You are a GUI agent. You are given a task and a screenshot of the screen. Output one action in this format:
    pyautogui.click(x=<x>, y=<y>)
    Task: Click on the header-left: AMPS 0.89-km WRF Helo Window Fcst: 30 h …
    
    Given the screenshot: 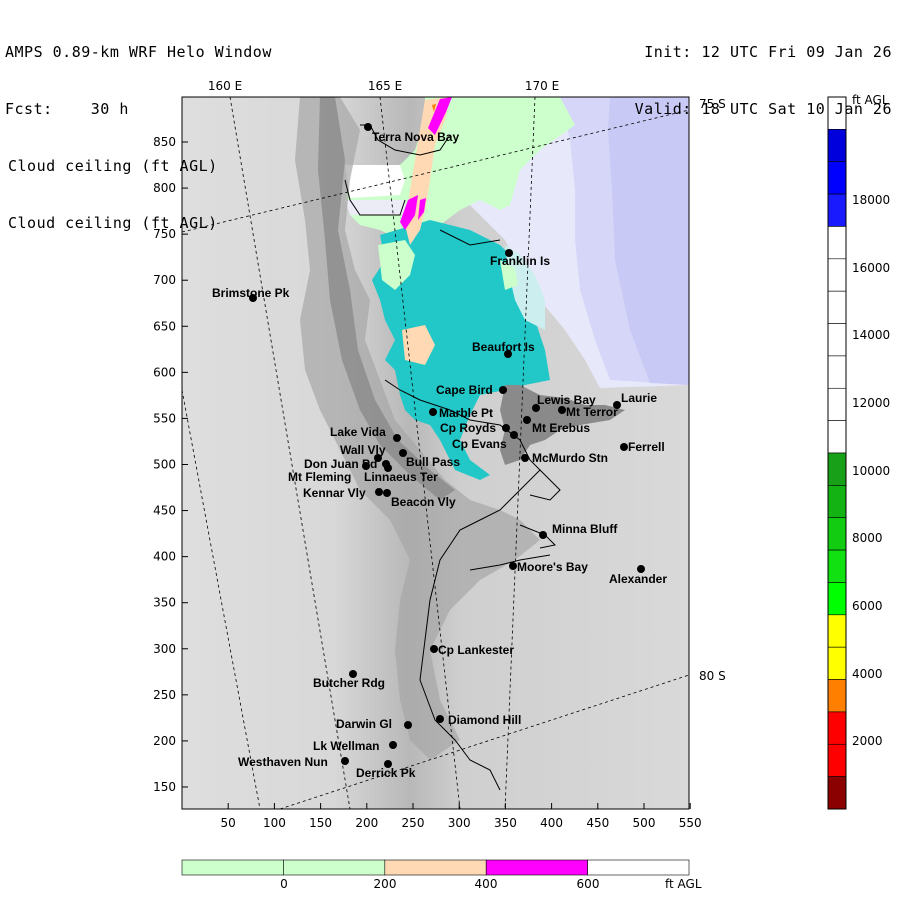 What is the action you would take?
    pyautogui.click(x=138, y=128)
    